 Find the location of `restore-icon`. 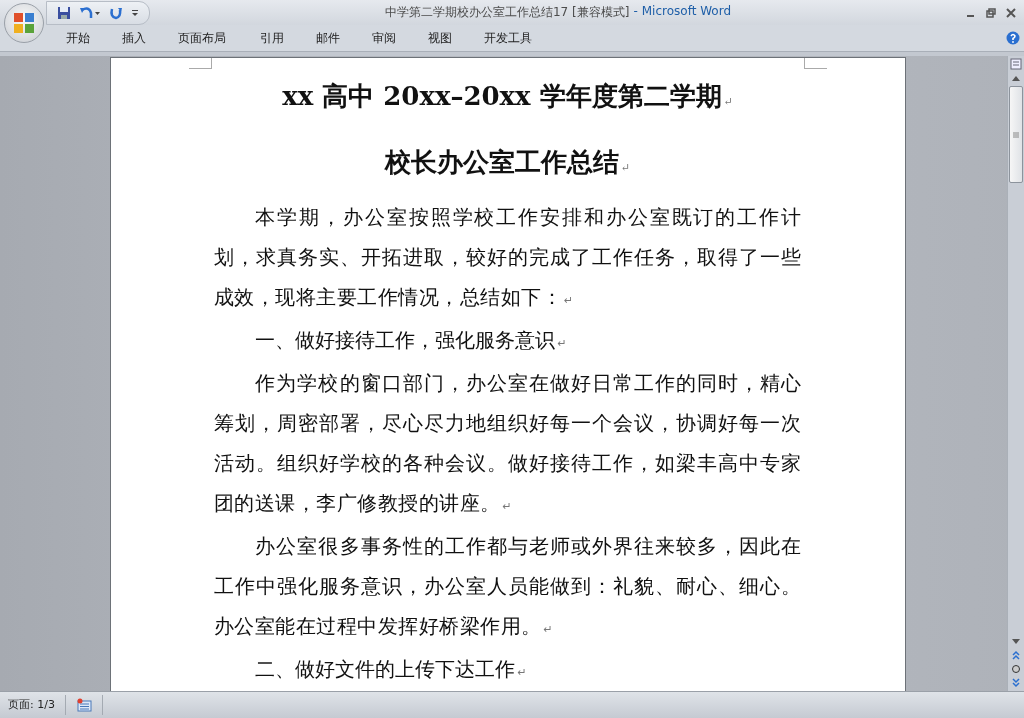

restore-icon is located at coordinates (991, 12).